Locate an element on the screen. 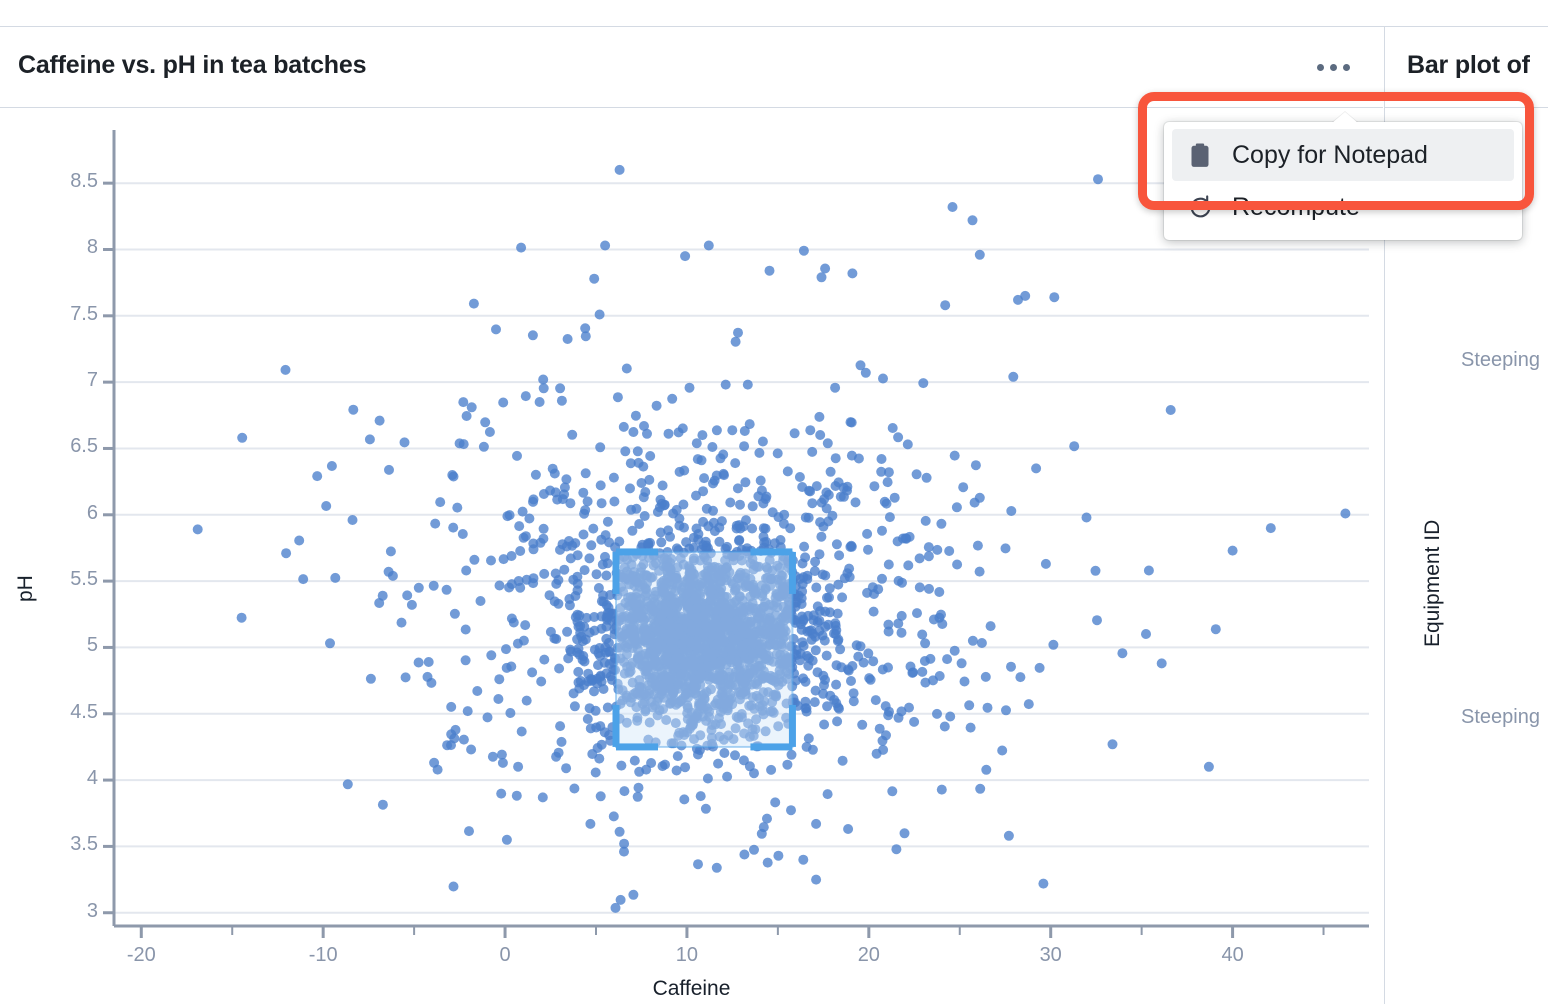 This screenshot has height=1004, width=1548. context-menu: Copy for Notepad Recompute is located at coordinates (1343, 176).